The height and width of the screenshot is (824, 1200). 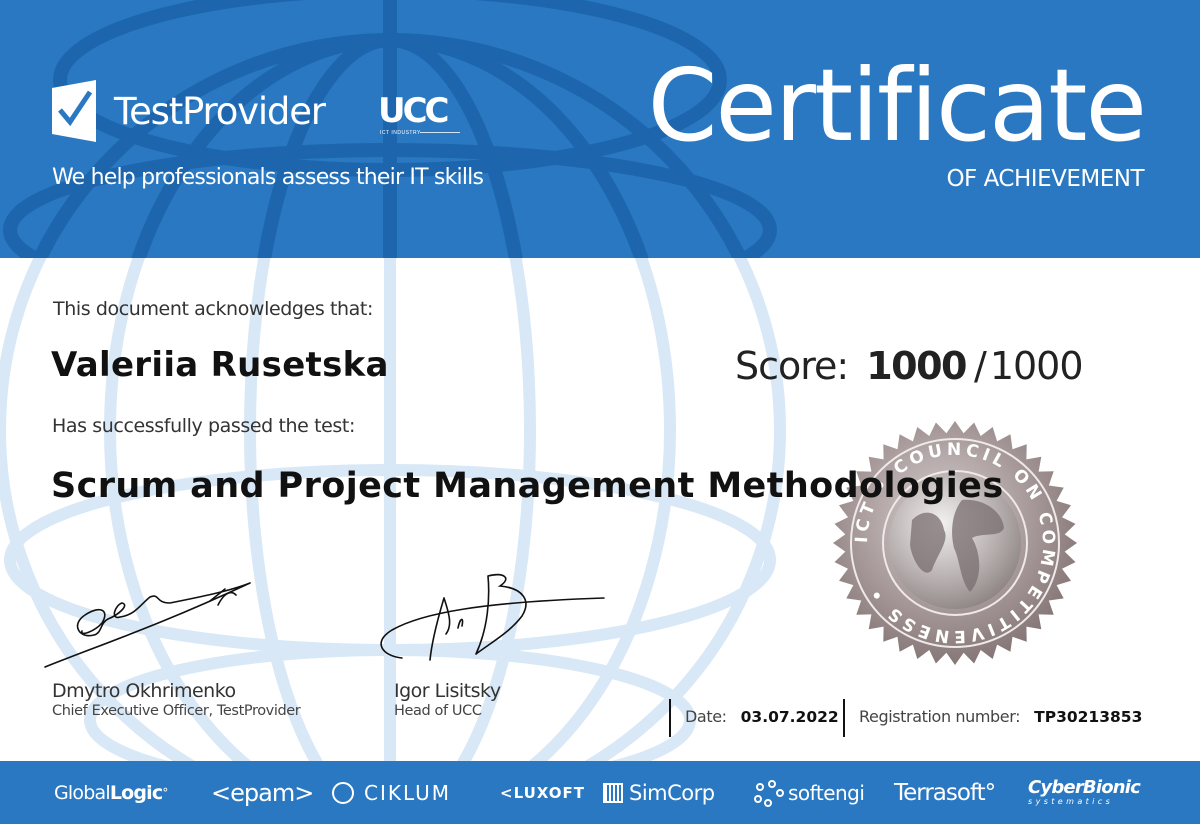 What do you see at coordinates (220, 365) in the screenshot?
I see `recipient-name: Valeriia Rusetska` at bounding box center [220, 365].